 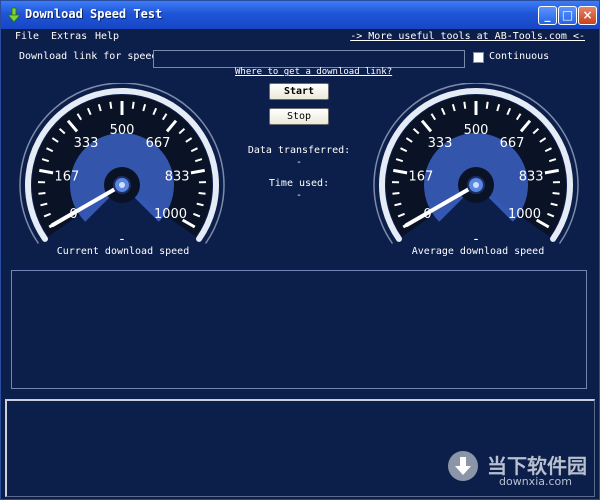 What do you see at coordinates (299, 91) in the screenshot?
I see `start-button: Start` at bounding box center [299, 91].